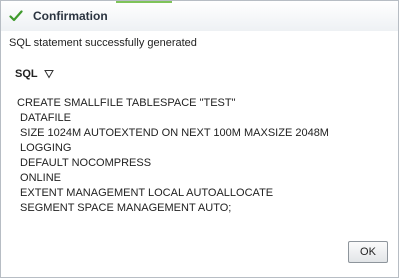 Image resolution: width=399 pixels, height=278 pixels. I want to click on dialog-title-bar: Confirmation, so click(199, 16).